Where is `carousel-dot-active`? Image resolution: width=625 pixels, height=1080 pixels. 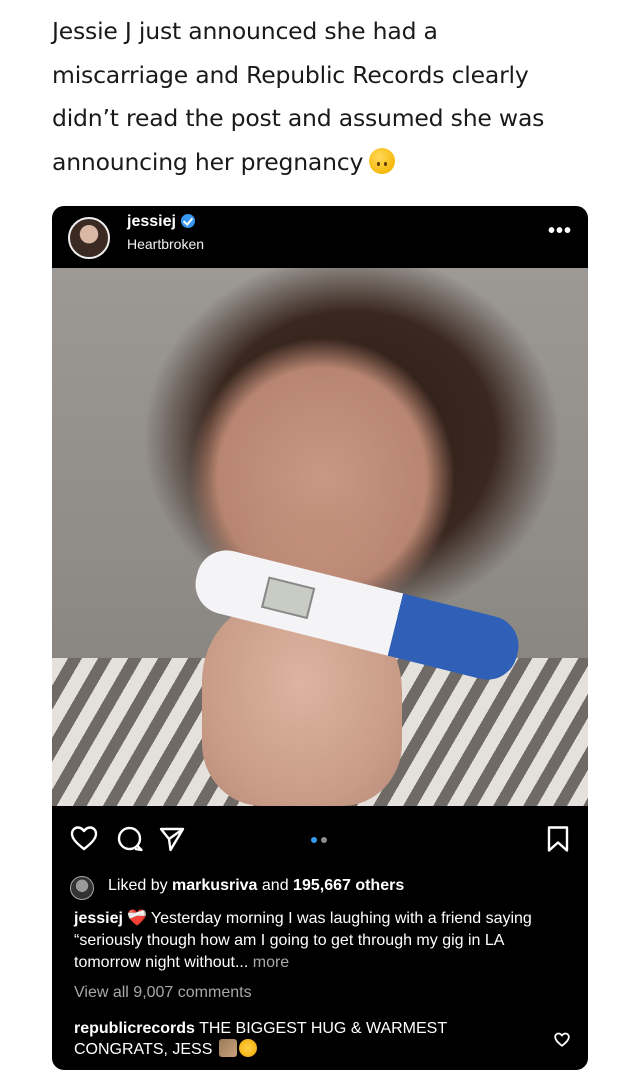 carousel-dot-active is located at coordinates (314, 840).